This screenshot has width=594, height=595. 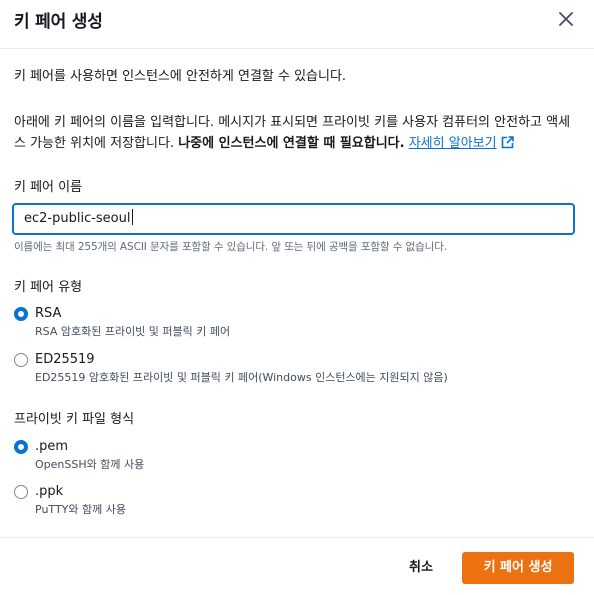 What do you see at coordinates (133, 331) in the screenshot?
I see `radio-rsa-description: RSA 암호화된 프라이빗 및 퍼블릭 키 페어` at bounding box center [133, 331].